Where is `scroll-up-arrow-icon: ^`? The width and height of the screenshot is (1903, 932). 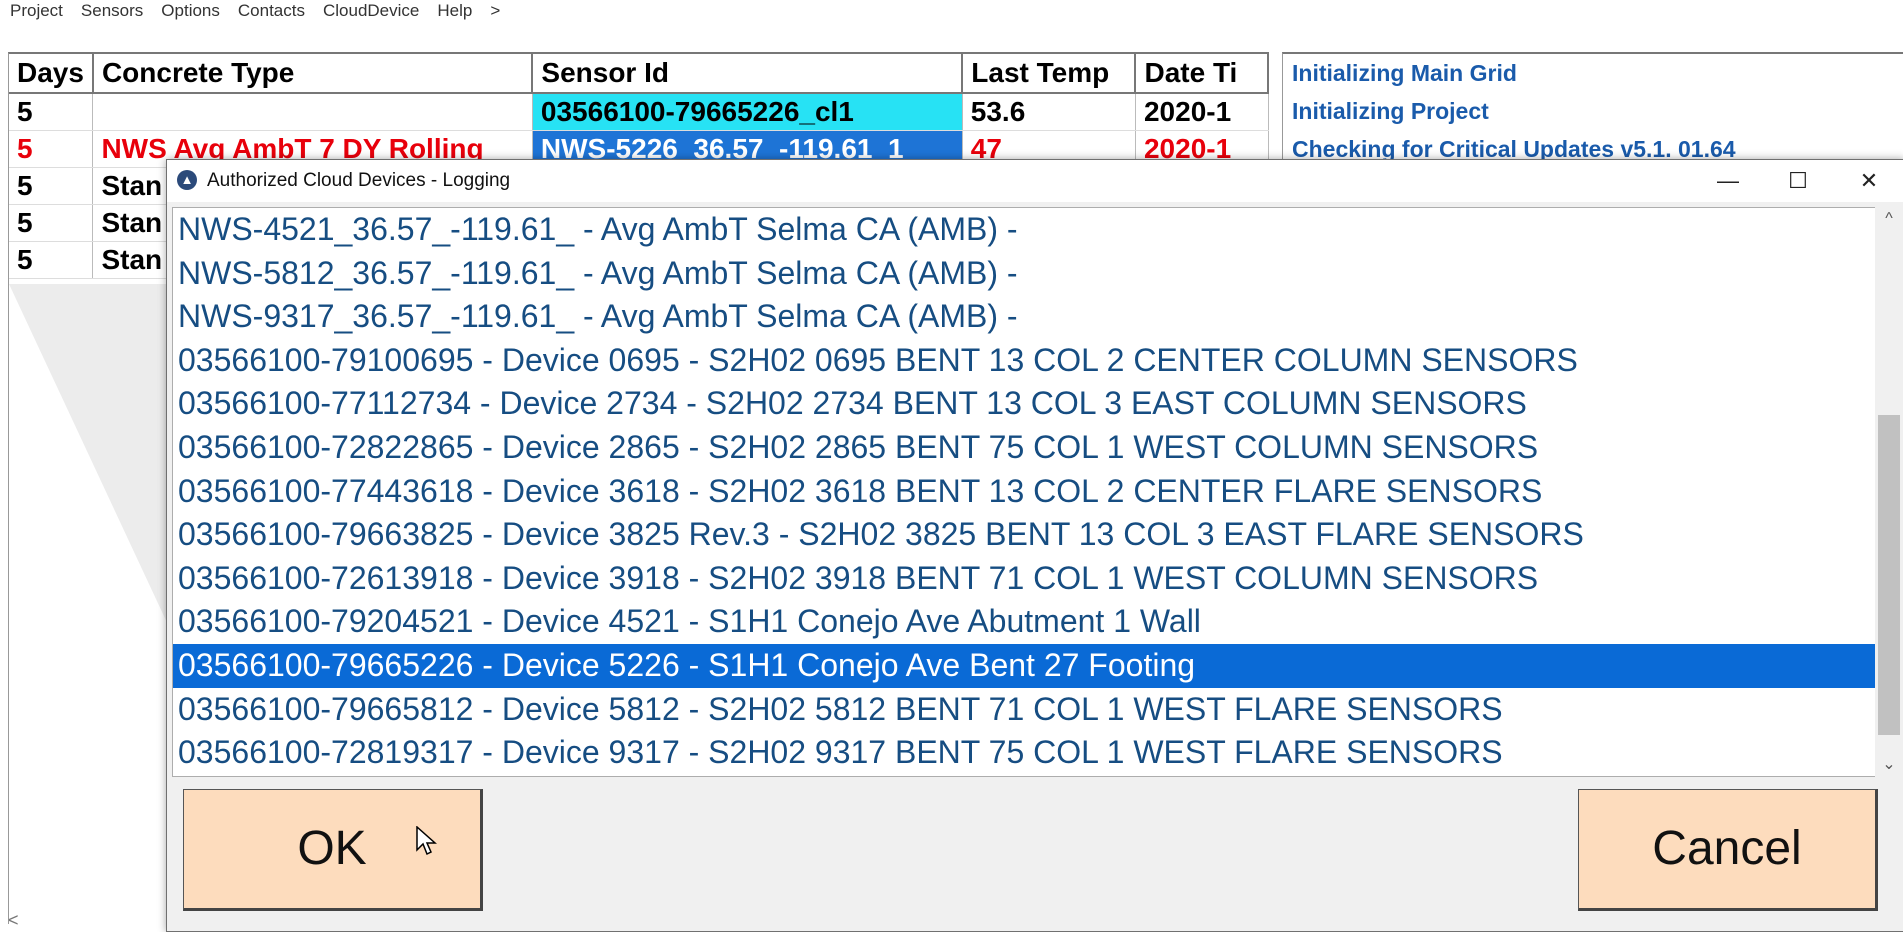 scroll-up-arrow-icon: ^ is located at coordinates (1889, 219).